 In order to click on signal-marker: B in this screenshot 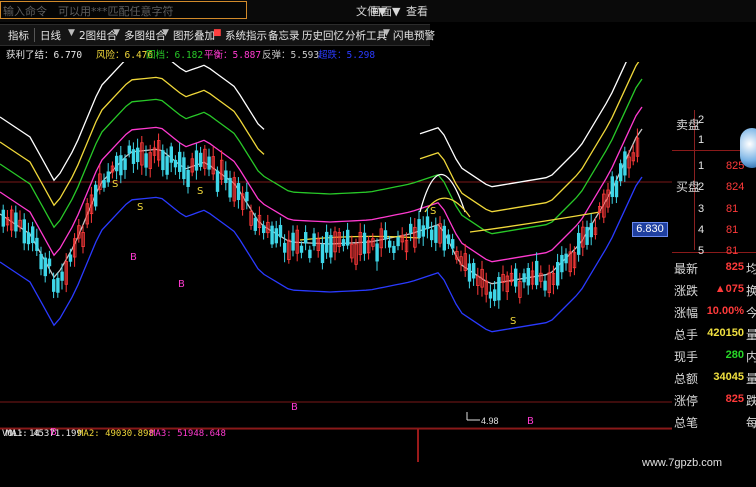, I will do `click(530, 421)`.